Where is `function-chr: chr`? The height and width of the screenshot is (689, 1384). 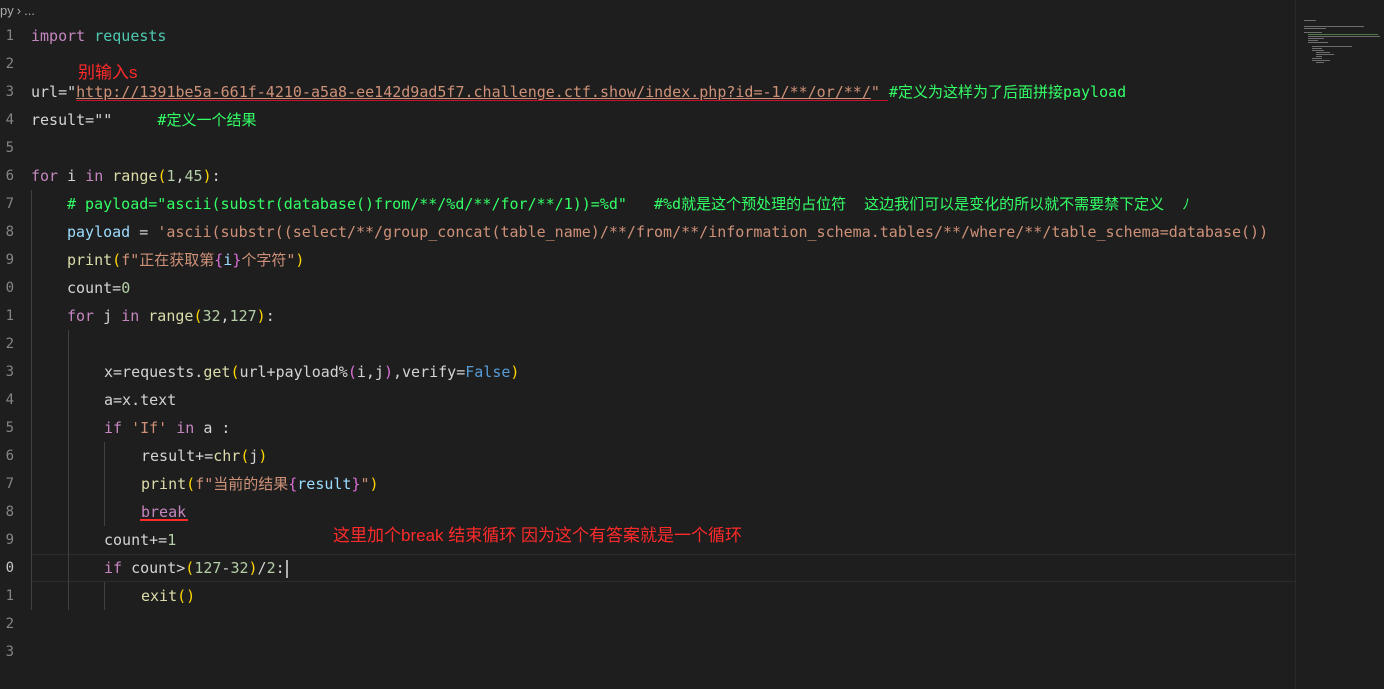
function-chr: chr is located at coordinates (227, 456).